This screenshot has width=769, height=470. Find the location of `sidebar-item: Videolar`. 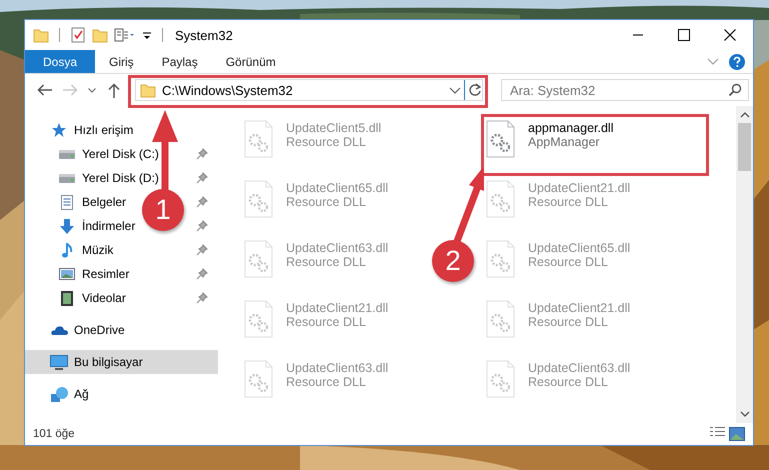

sidebar-item: Videolar is located at coordinates (121, 298).